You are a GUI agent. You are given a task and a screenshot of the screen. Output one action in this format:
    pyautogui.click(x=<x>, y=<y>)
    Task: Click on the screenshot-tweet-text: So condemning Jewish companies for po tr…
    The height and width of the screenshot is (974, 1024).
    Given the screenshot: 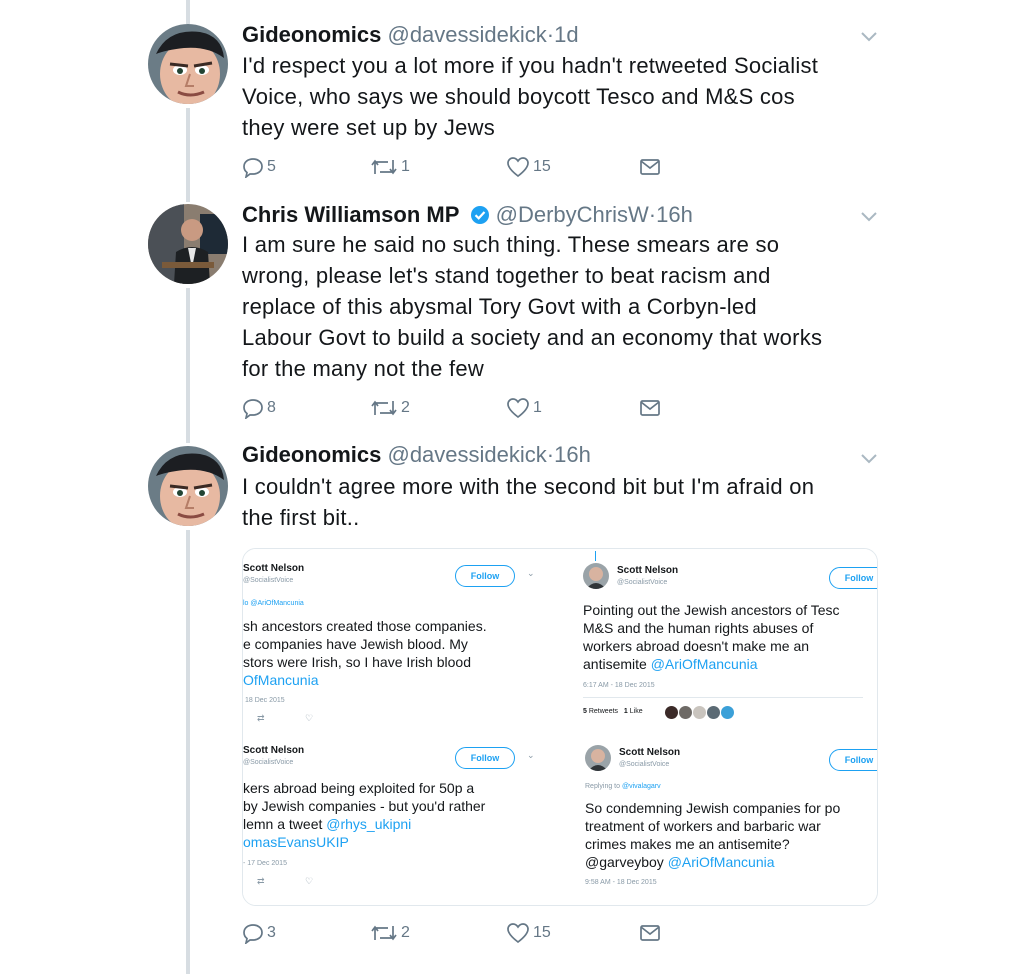 What is the action you would take?
    pyautogui.click(x=713, y=835)
    